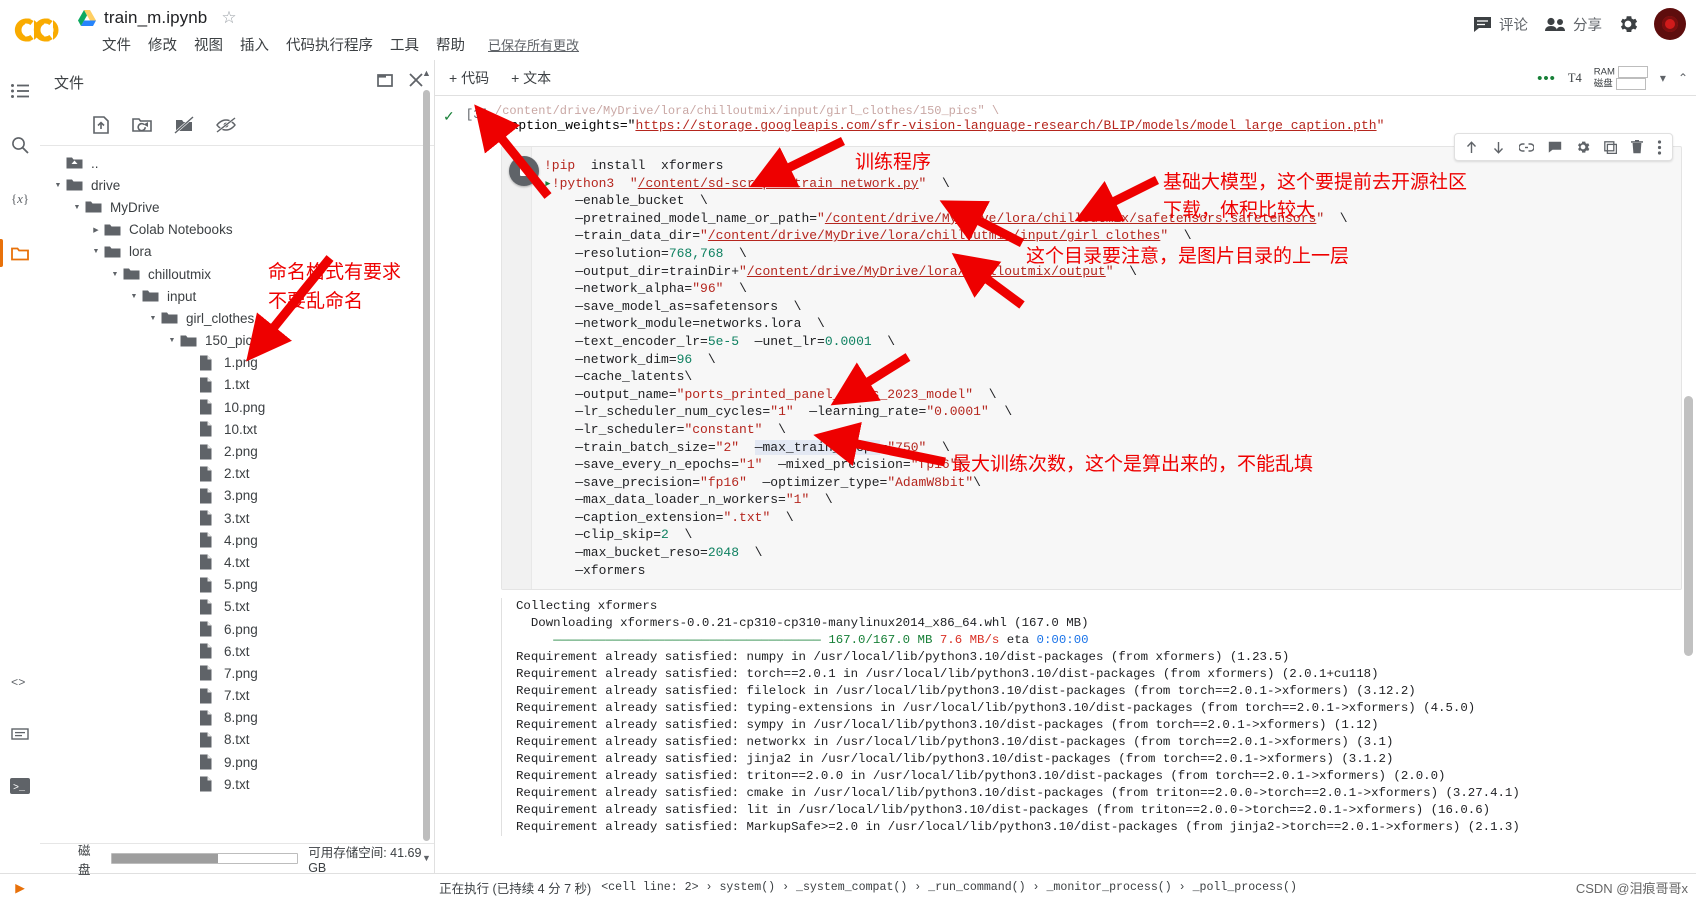 This screenshot has height=901, width=1696. I want to click on file-tree-file-row: 9.png, so click(237, 762).